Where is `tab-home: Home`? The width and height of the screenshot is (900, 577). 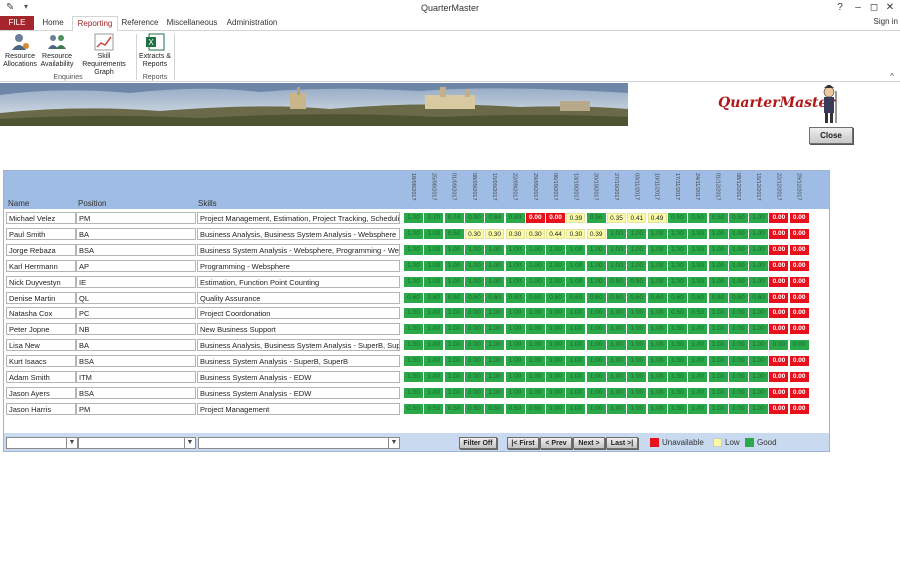
tab-home: Home is located at coordinates (53, 23).